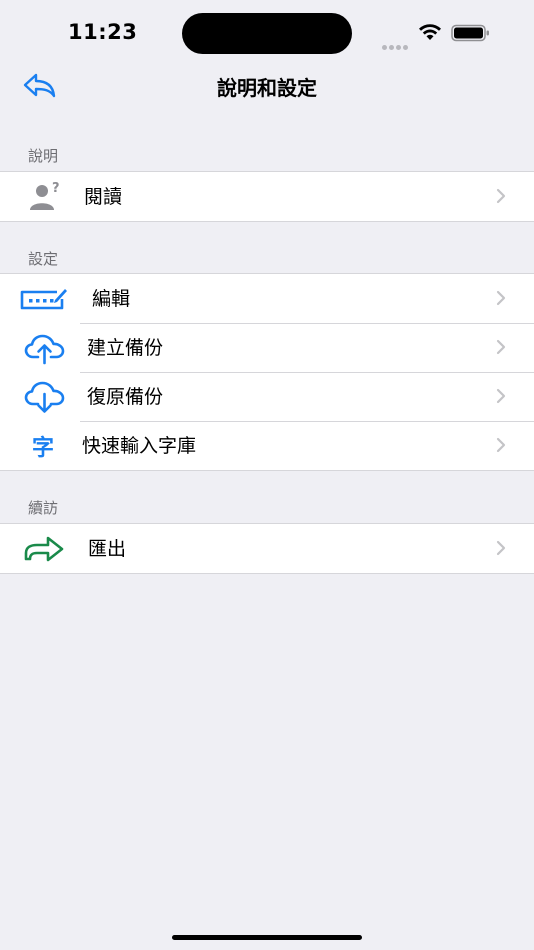 This screenshot has width=534, height=950. I want to click on row-export: 匯出, so click(267, 548).